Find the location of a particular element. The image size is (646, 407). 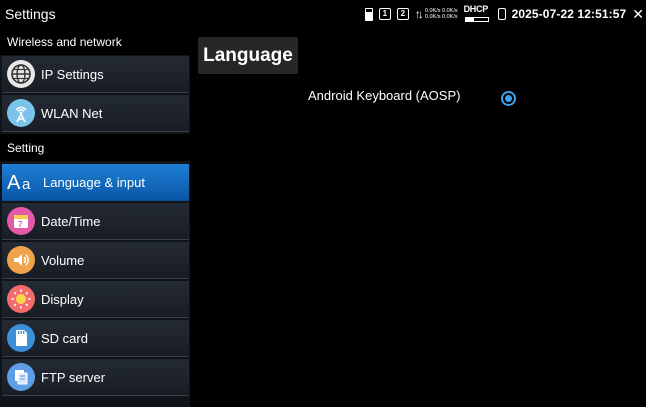

calendar-icon: 7 is located at coordinates (21, 221).